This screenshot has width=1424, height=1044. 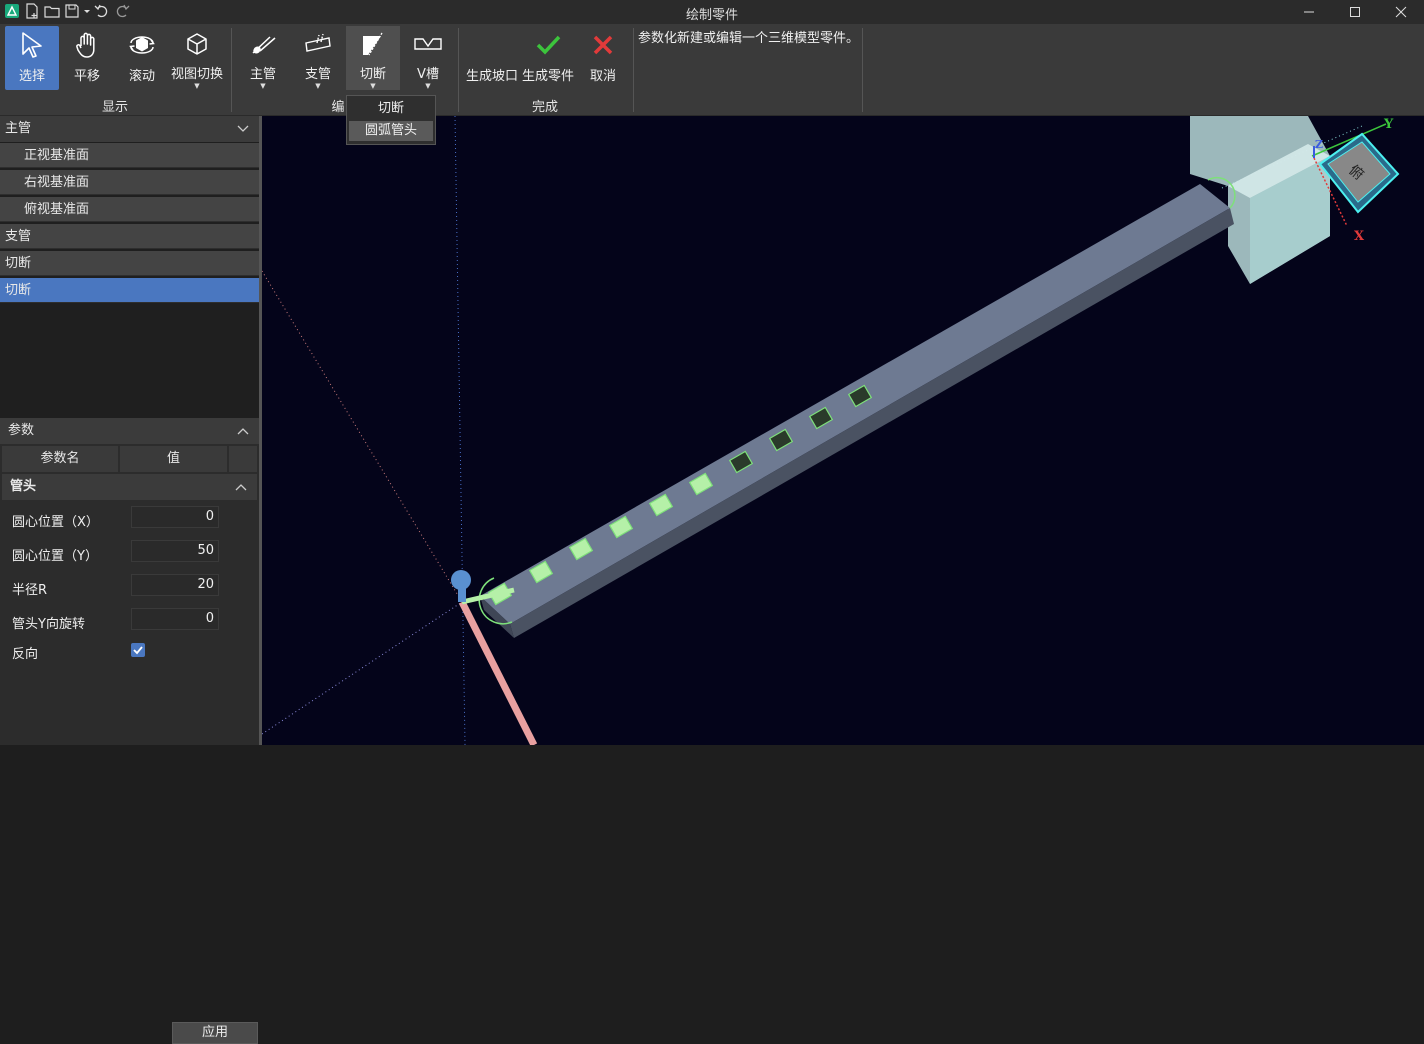 What do you see at coordinates (87, 45) in the screenshot?
I see `hand-icon` at bounding box center [87, 45].